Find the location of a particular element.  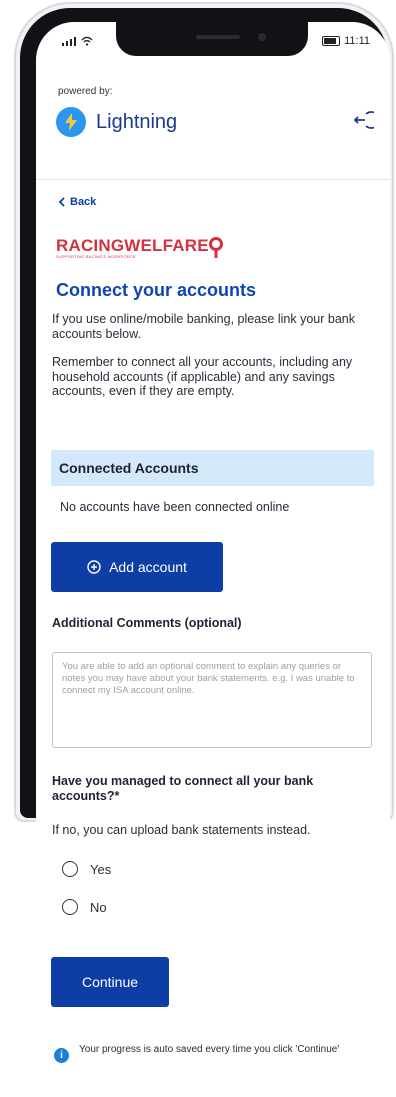

signal-icon is located at coordinates (69, 41).